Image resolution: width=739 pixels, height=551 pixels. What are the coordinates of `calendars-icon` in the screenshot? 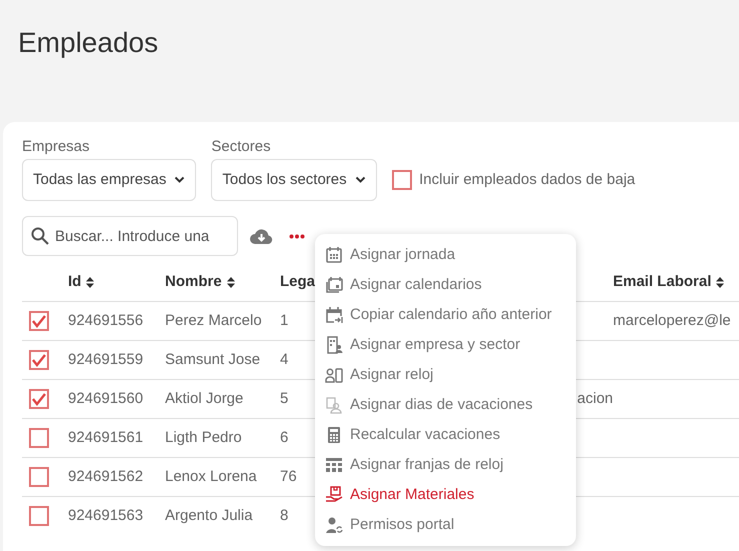 It's located at (334, 285).